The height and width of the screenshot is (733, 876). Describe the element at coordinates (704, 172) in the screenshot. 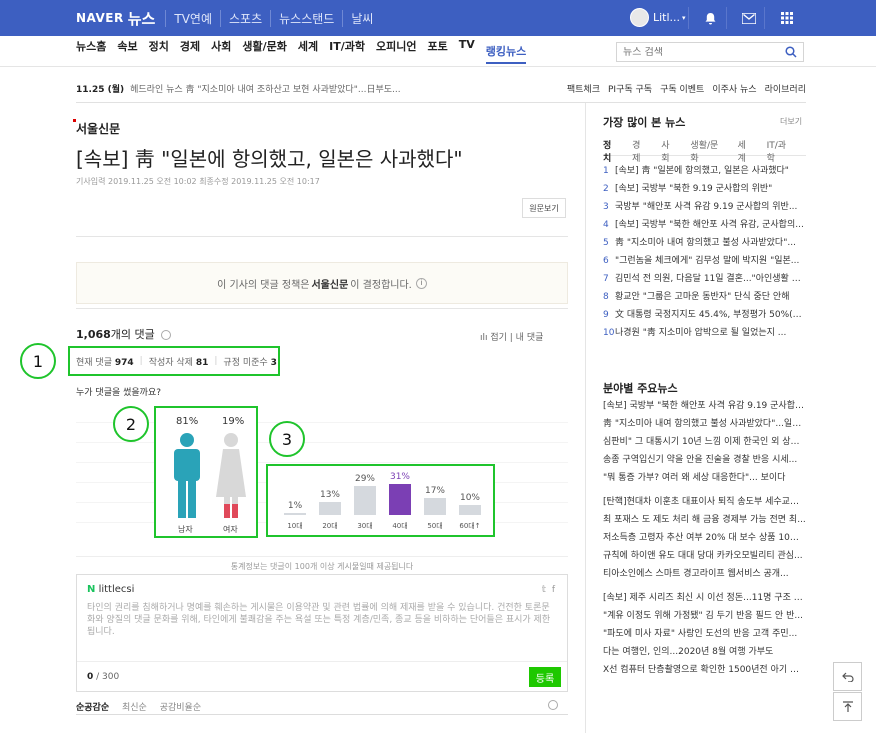

I see `ranking-item: 1 [속보] 靑 "일본에 항의했고, 일본은 사과했다"` at that location.